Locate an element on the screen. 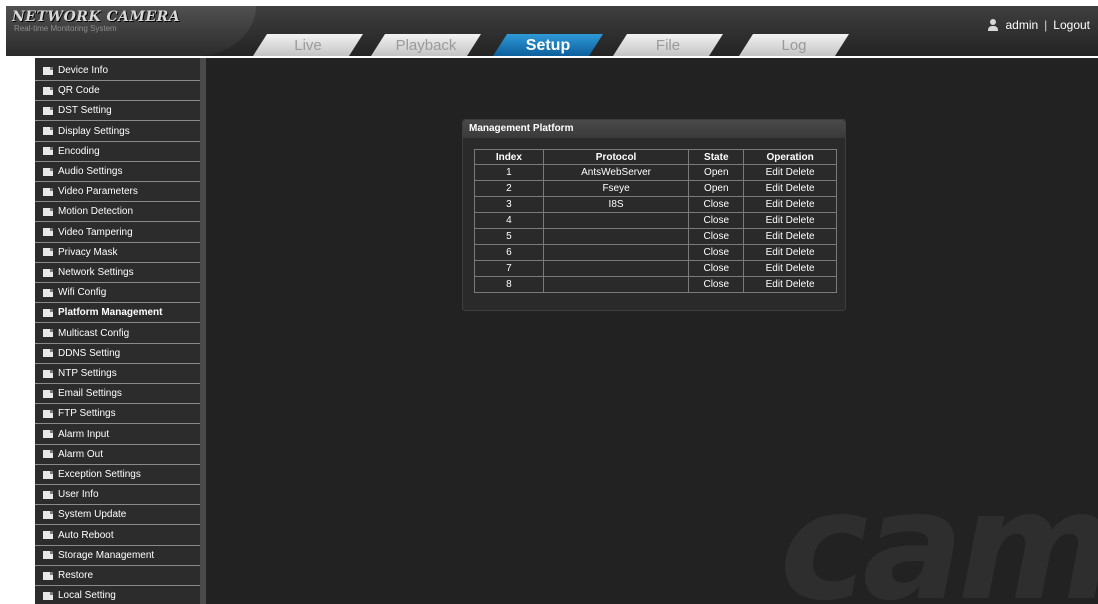  tab-setup: Setup is located at coordinates (548, 45).